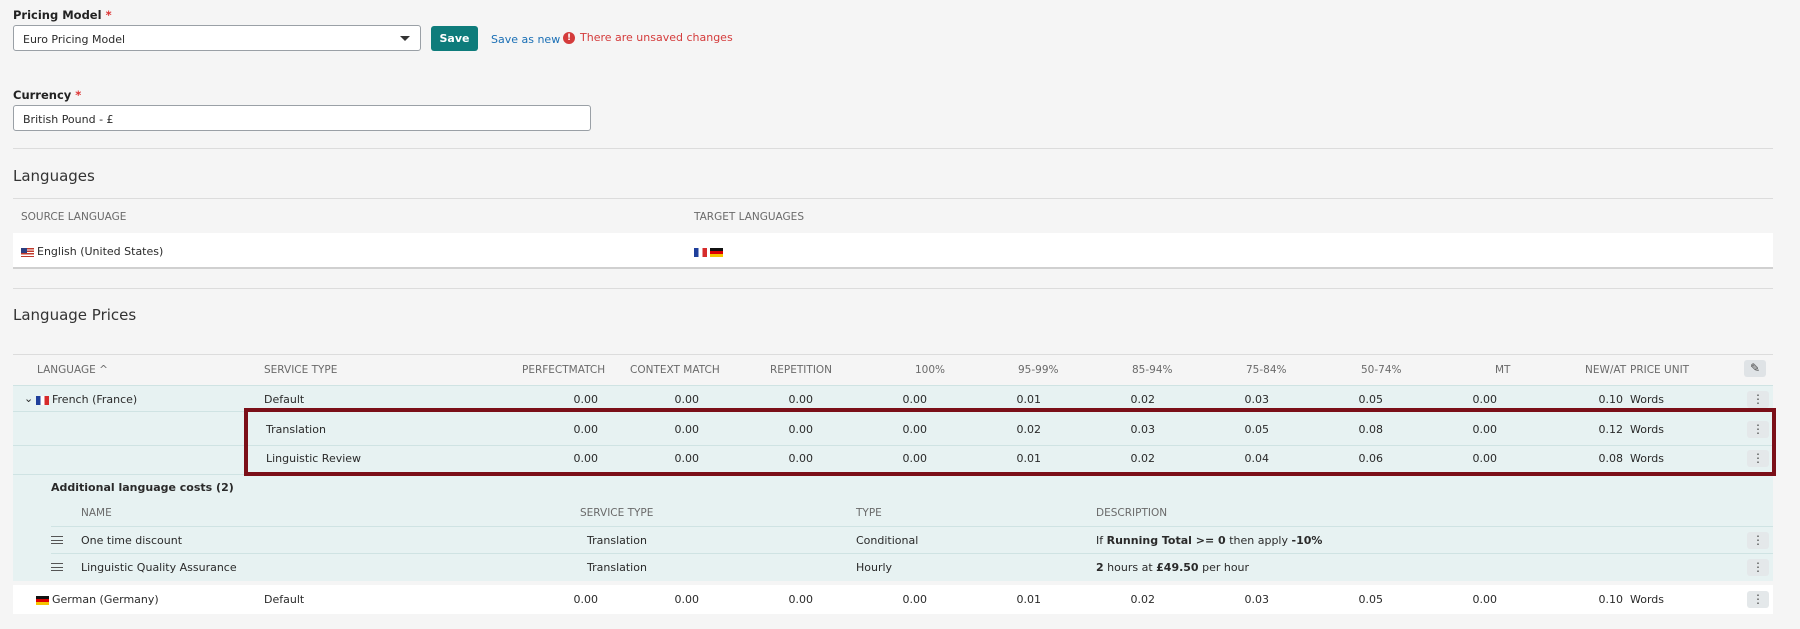 The width and height of the screenshot is (1800, 629). I want to click on col-service-type: SERVICE TYPE, so click(301, 370).